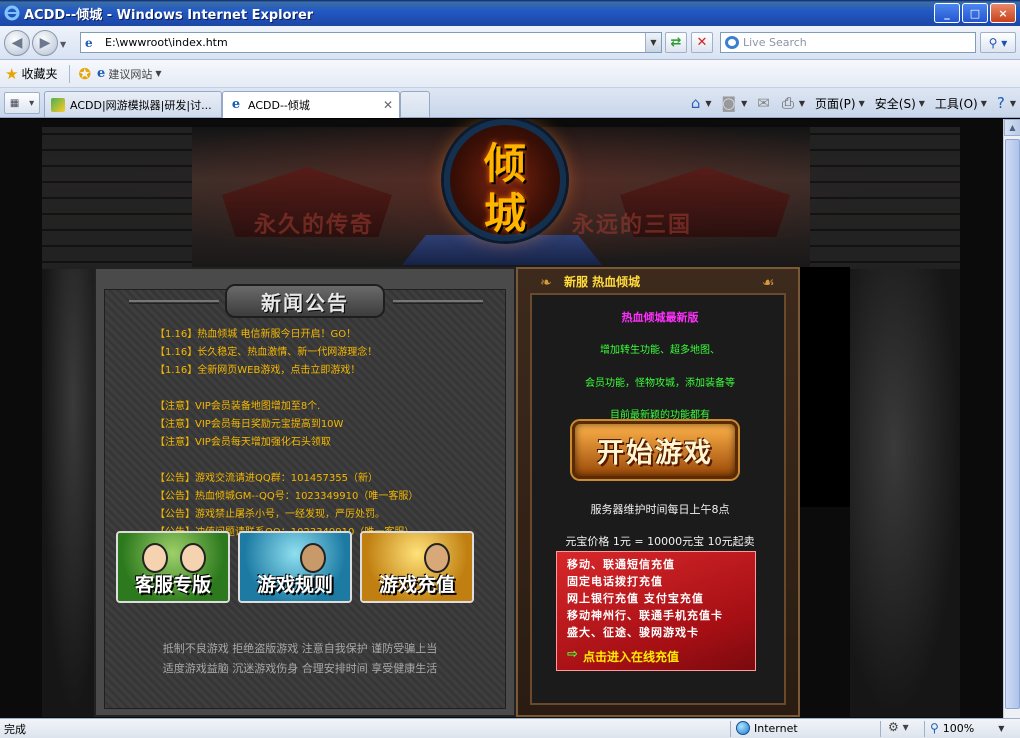 The height and width of the screenshot is (738, 1020). Describe the element at coordinates (325, 443) in the screenshot. I see `news-item: 【注意】VIP会员每天增加强化石头领取` at that location.